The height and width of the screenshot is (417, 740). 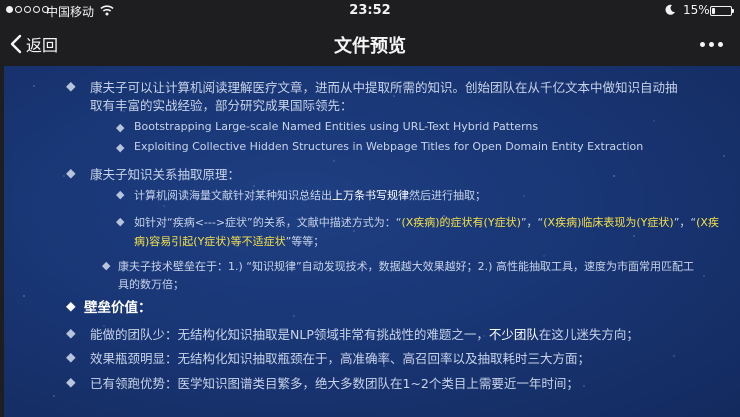 I want to click on page-title: 文件预览, so click(x=370, y=46).